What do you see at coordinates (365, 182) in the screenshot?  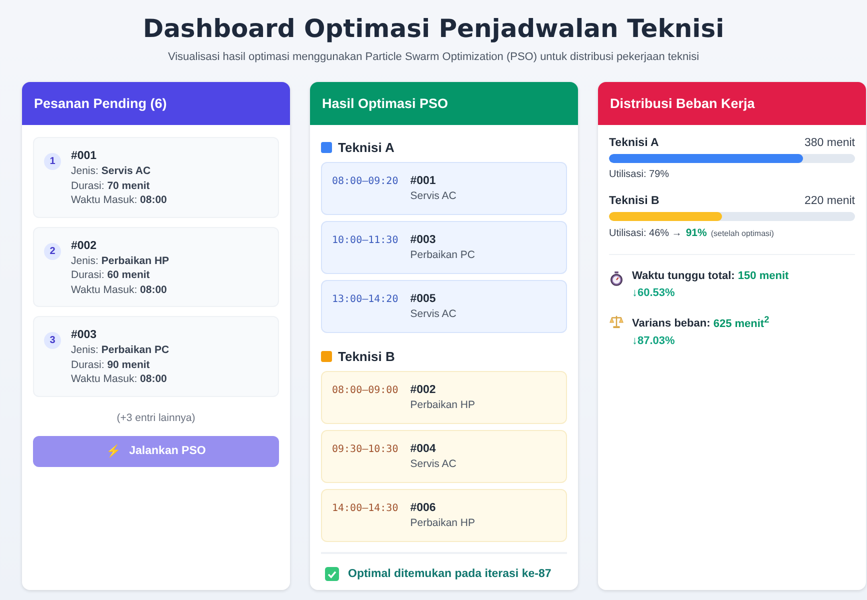 I see `time-range: 08:00–09:20` at bounding box center [365, 182].